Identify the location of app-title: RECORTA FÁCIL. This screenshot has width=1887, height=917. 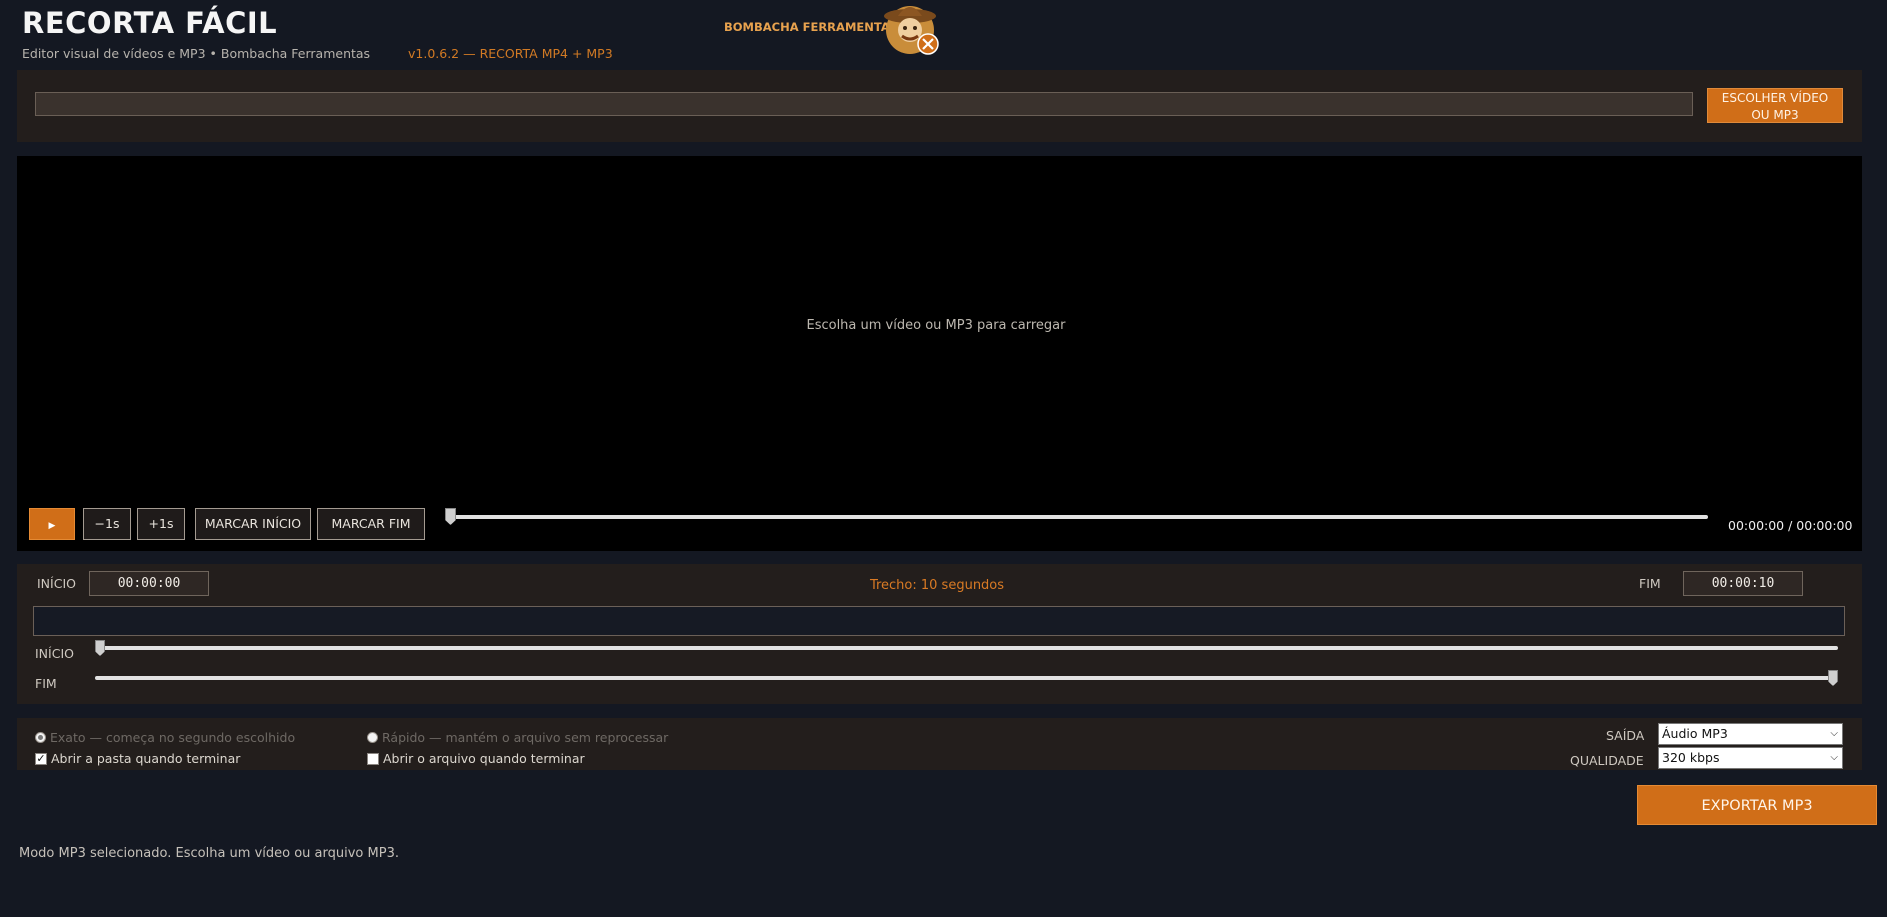
(150, 23).